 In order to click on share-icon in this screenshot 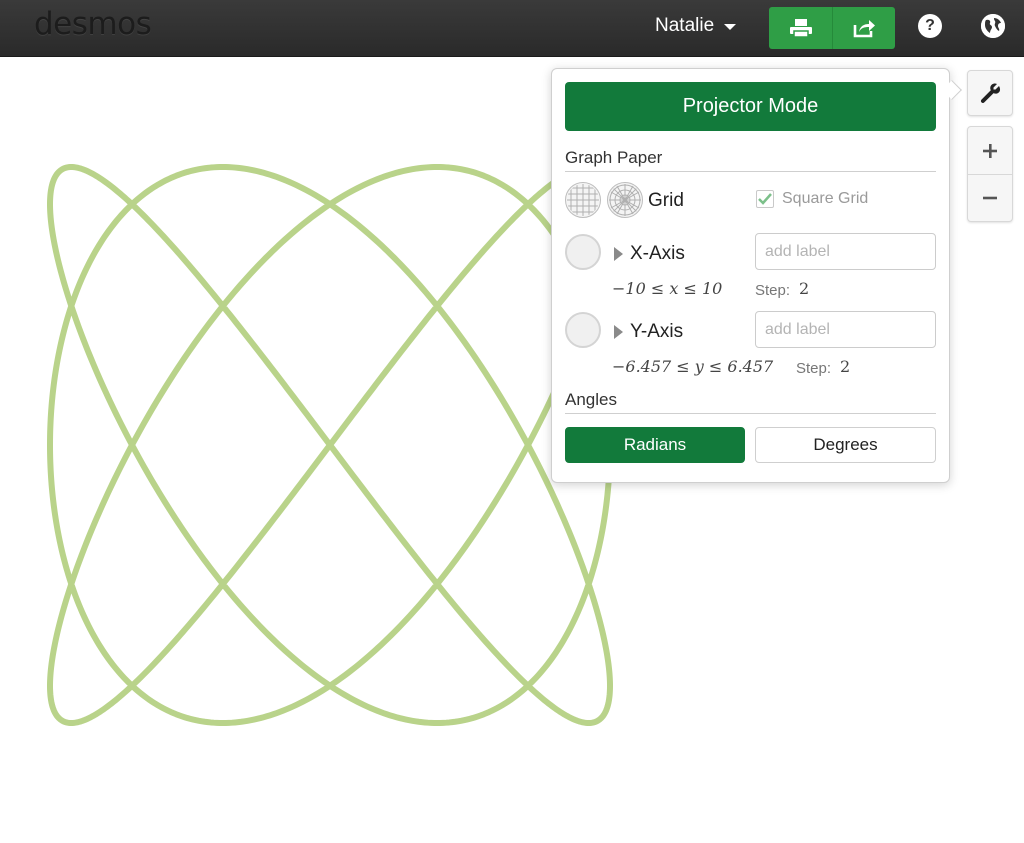, I will do `click(864, 29)`.